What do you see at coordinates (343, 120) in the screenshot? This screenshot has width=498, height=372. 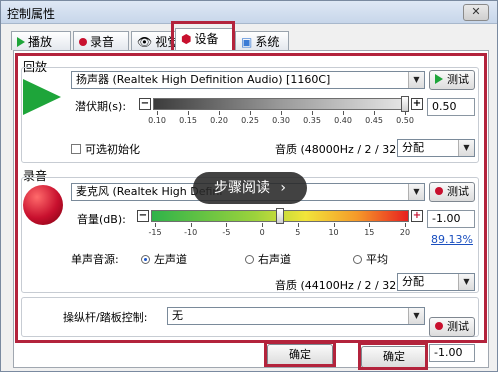 I see `tick-label: 0.40` at bounding box center [343, 120].